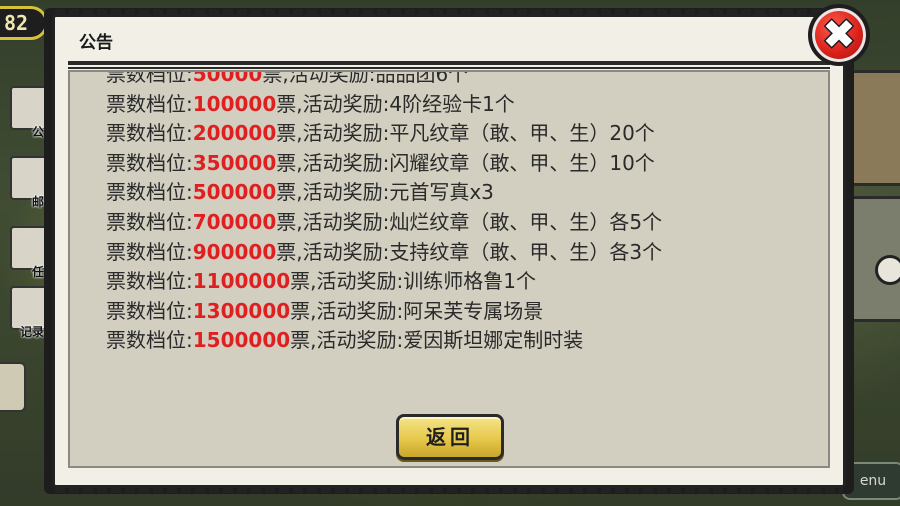 The image size is (900, 506). Describe the element at coordinates (241, 340) in the screenshot. I see `reward-amount: 1500000` at that location.